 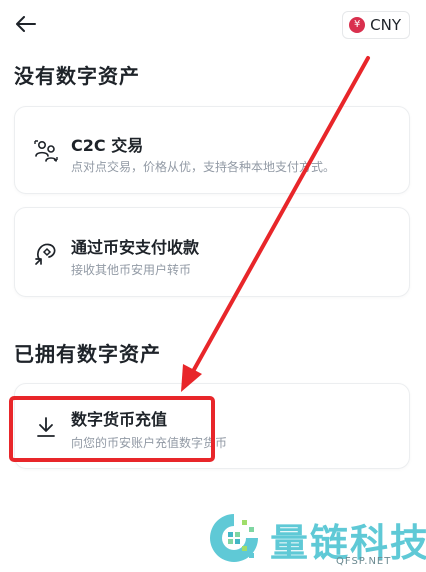 I want to click on crypto-deposit-title: 数字货币充值, so click(x=119, y=419).